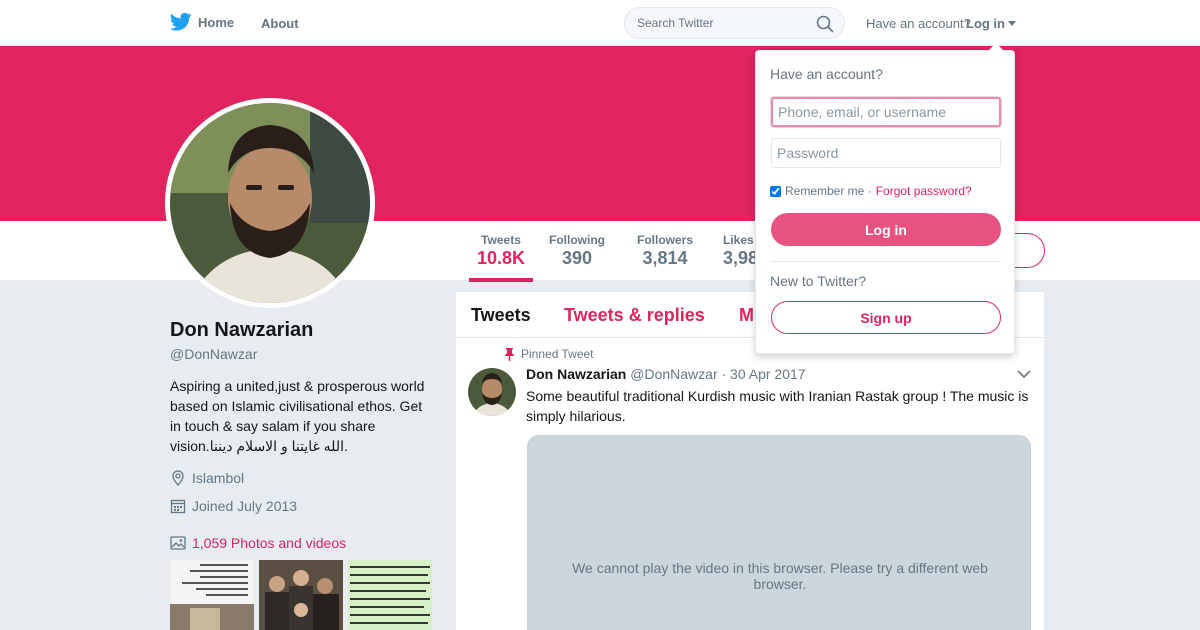  What do you see at coordinates (178, 478) in the screenshot?
I see `location-pin-icon` at bounding box center [178, 478].